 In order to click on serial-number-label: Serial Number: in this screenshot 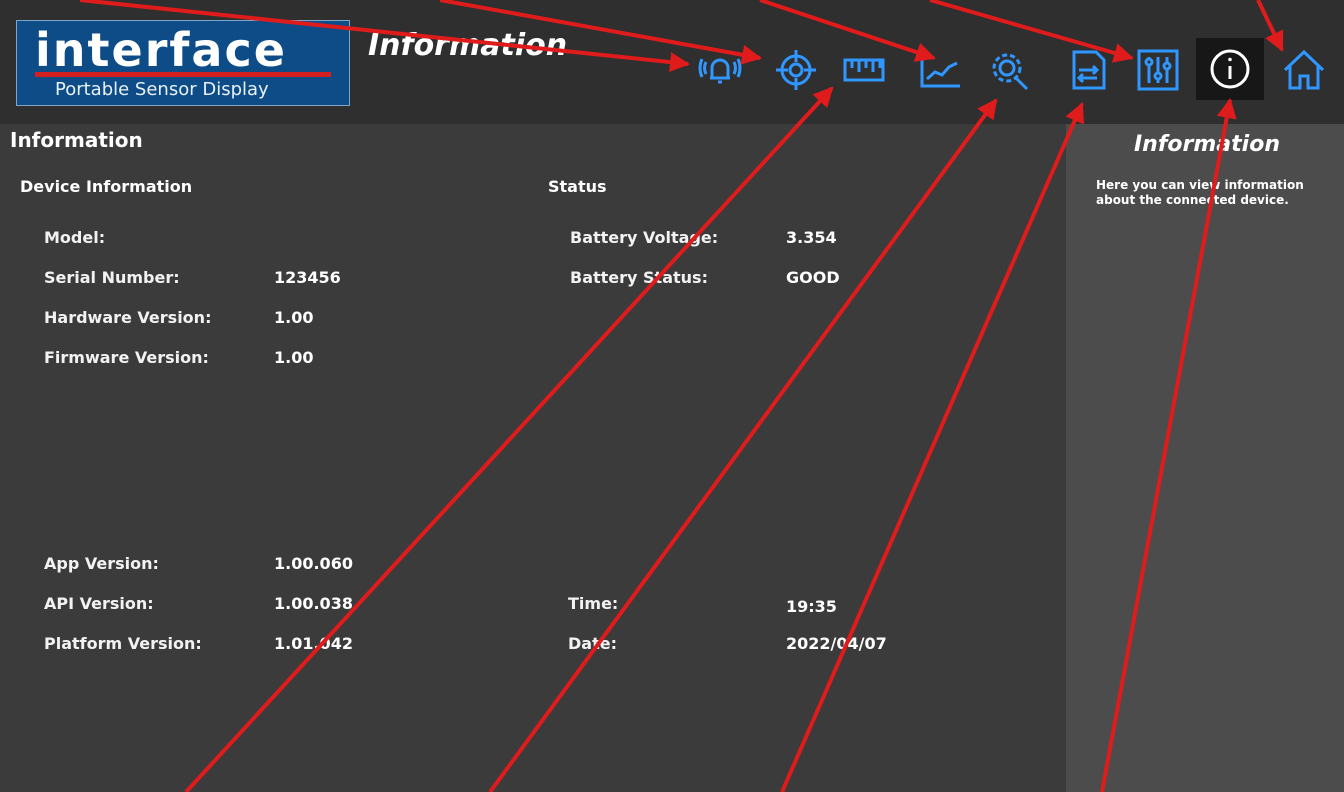, I will do `click(112, 277)`.